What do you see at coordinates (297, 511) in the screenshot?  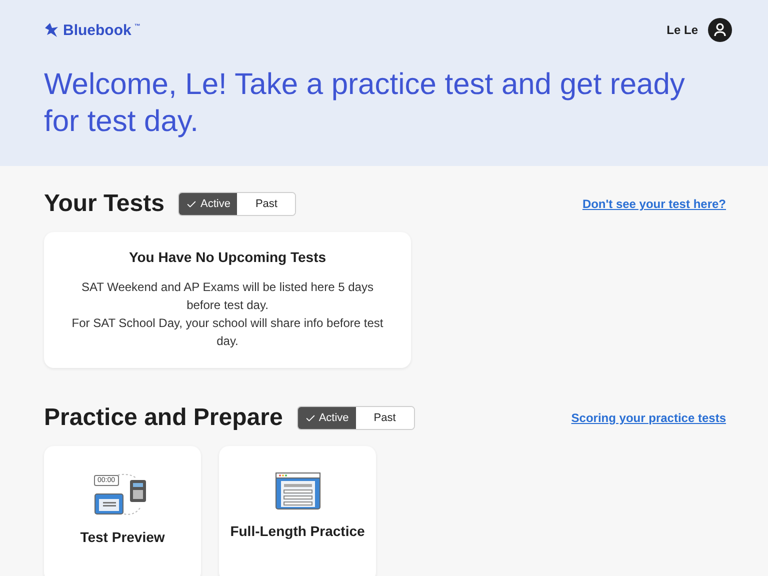 I see `practice-tile: Full-Length Practice` at bounding box center [297, 511].